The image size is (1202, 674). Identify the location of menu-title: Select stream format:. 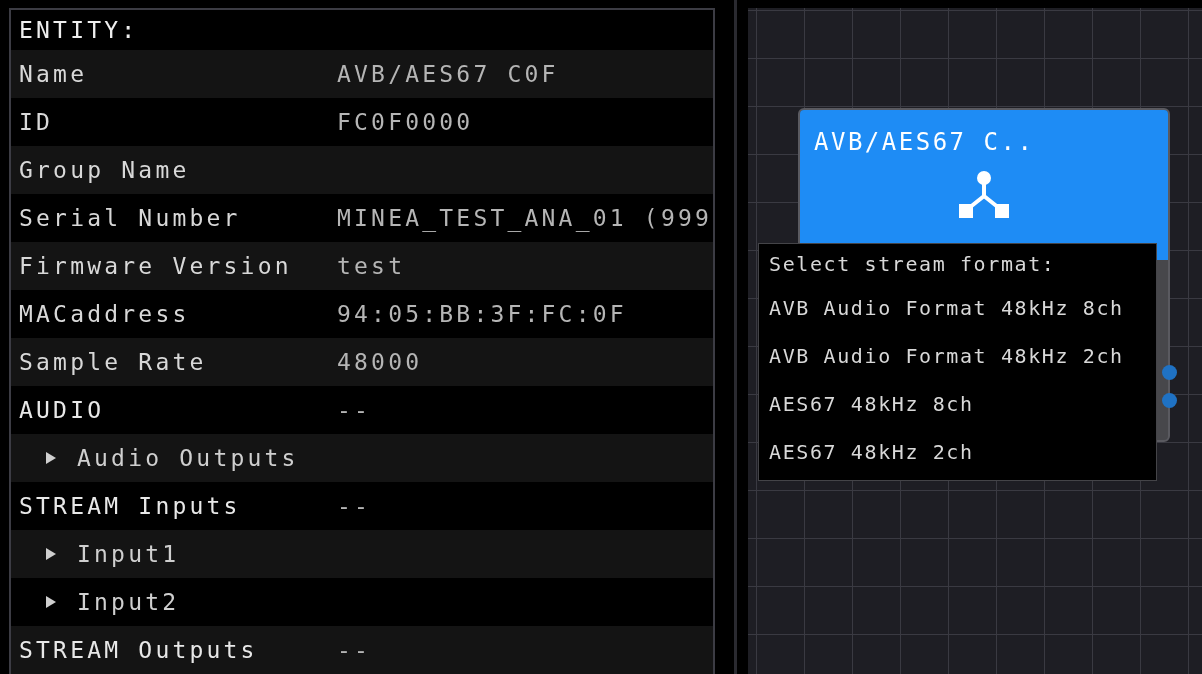
(913, 264).